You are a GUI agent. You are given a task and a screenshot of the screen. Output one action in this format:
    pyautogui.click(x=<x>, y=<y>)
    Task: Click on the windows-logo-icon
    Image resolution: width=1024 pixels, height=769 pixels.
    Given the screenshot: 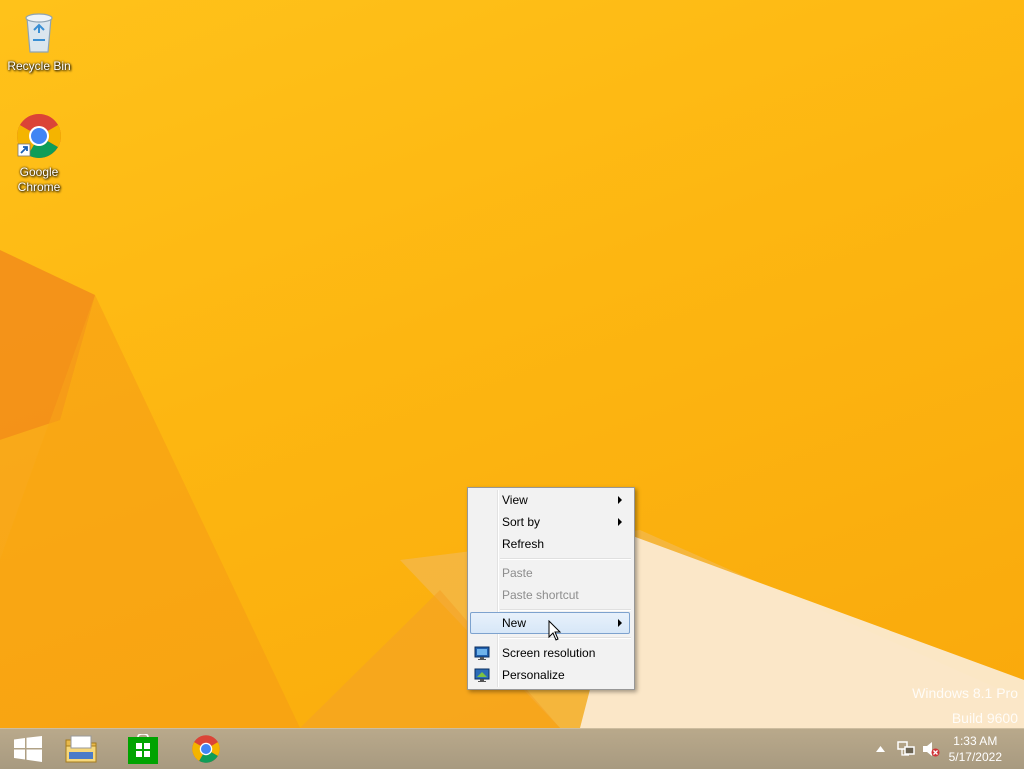 What is the action you would take?
    pyautogui.click(x=28, y=749)
    